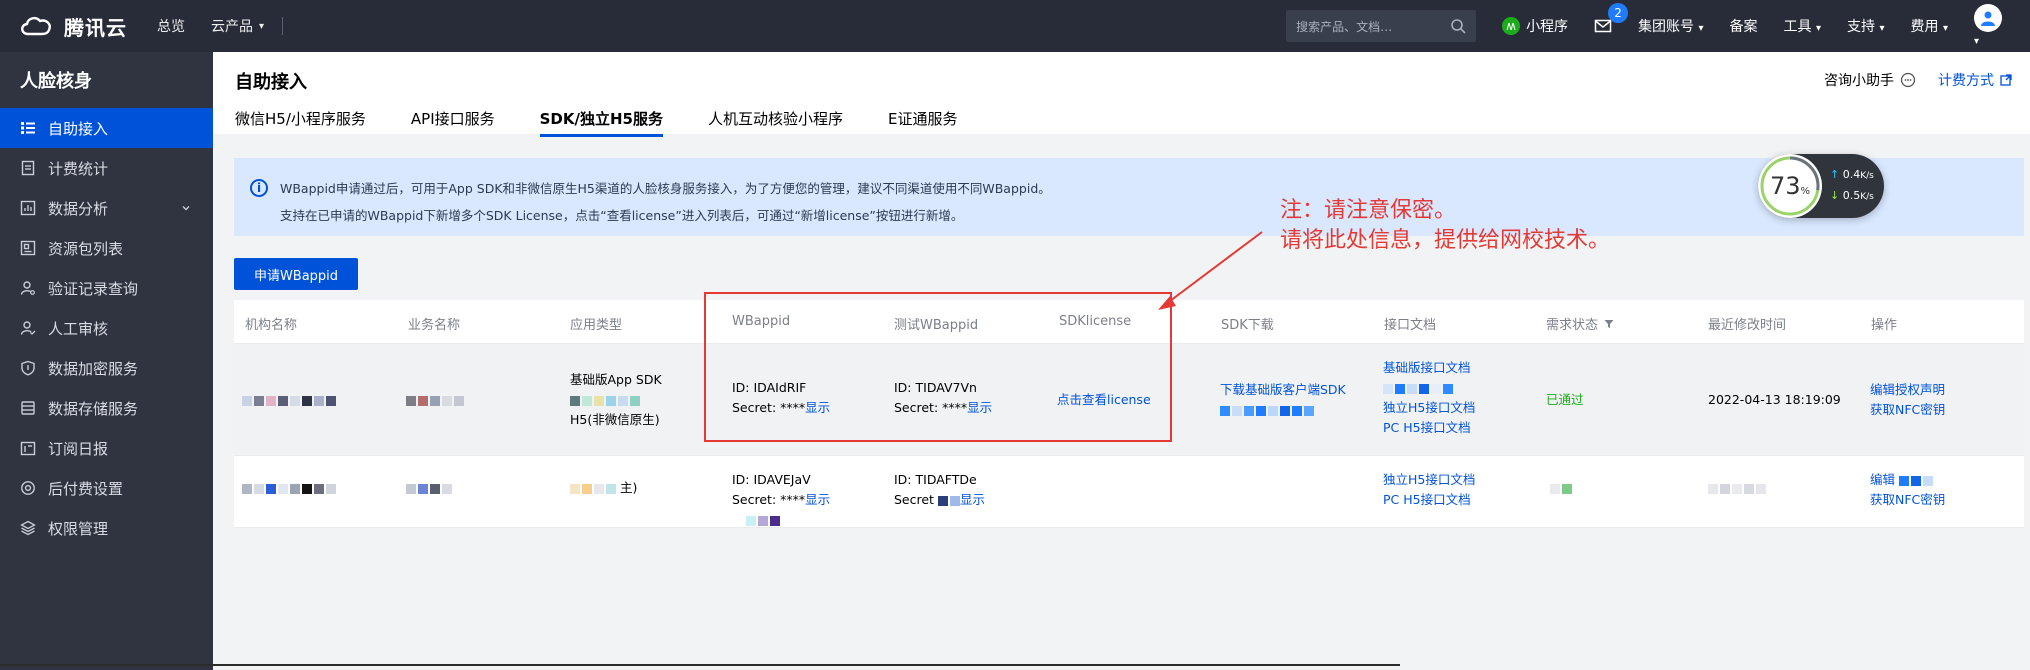  What do you see at coordinates (28, 328) in the screenshot?
I see `user-check-icon` at bounding box center [28, 328].